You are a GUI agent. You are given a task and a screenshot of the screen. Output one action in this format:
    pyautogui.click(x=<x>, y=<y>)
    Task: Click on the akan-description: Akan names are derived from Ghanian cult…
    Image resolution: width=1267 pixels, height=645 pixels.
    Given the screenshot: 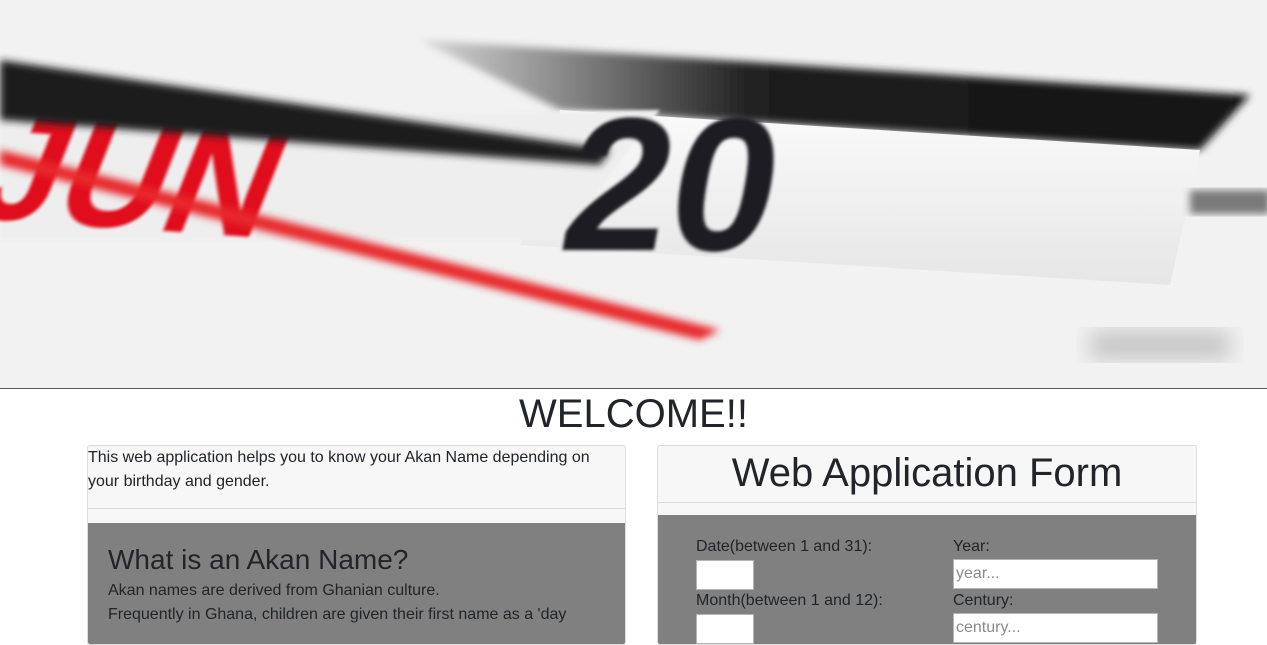 What is the action you would take?
    pyautogui.click(x=356, y=603)
    